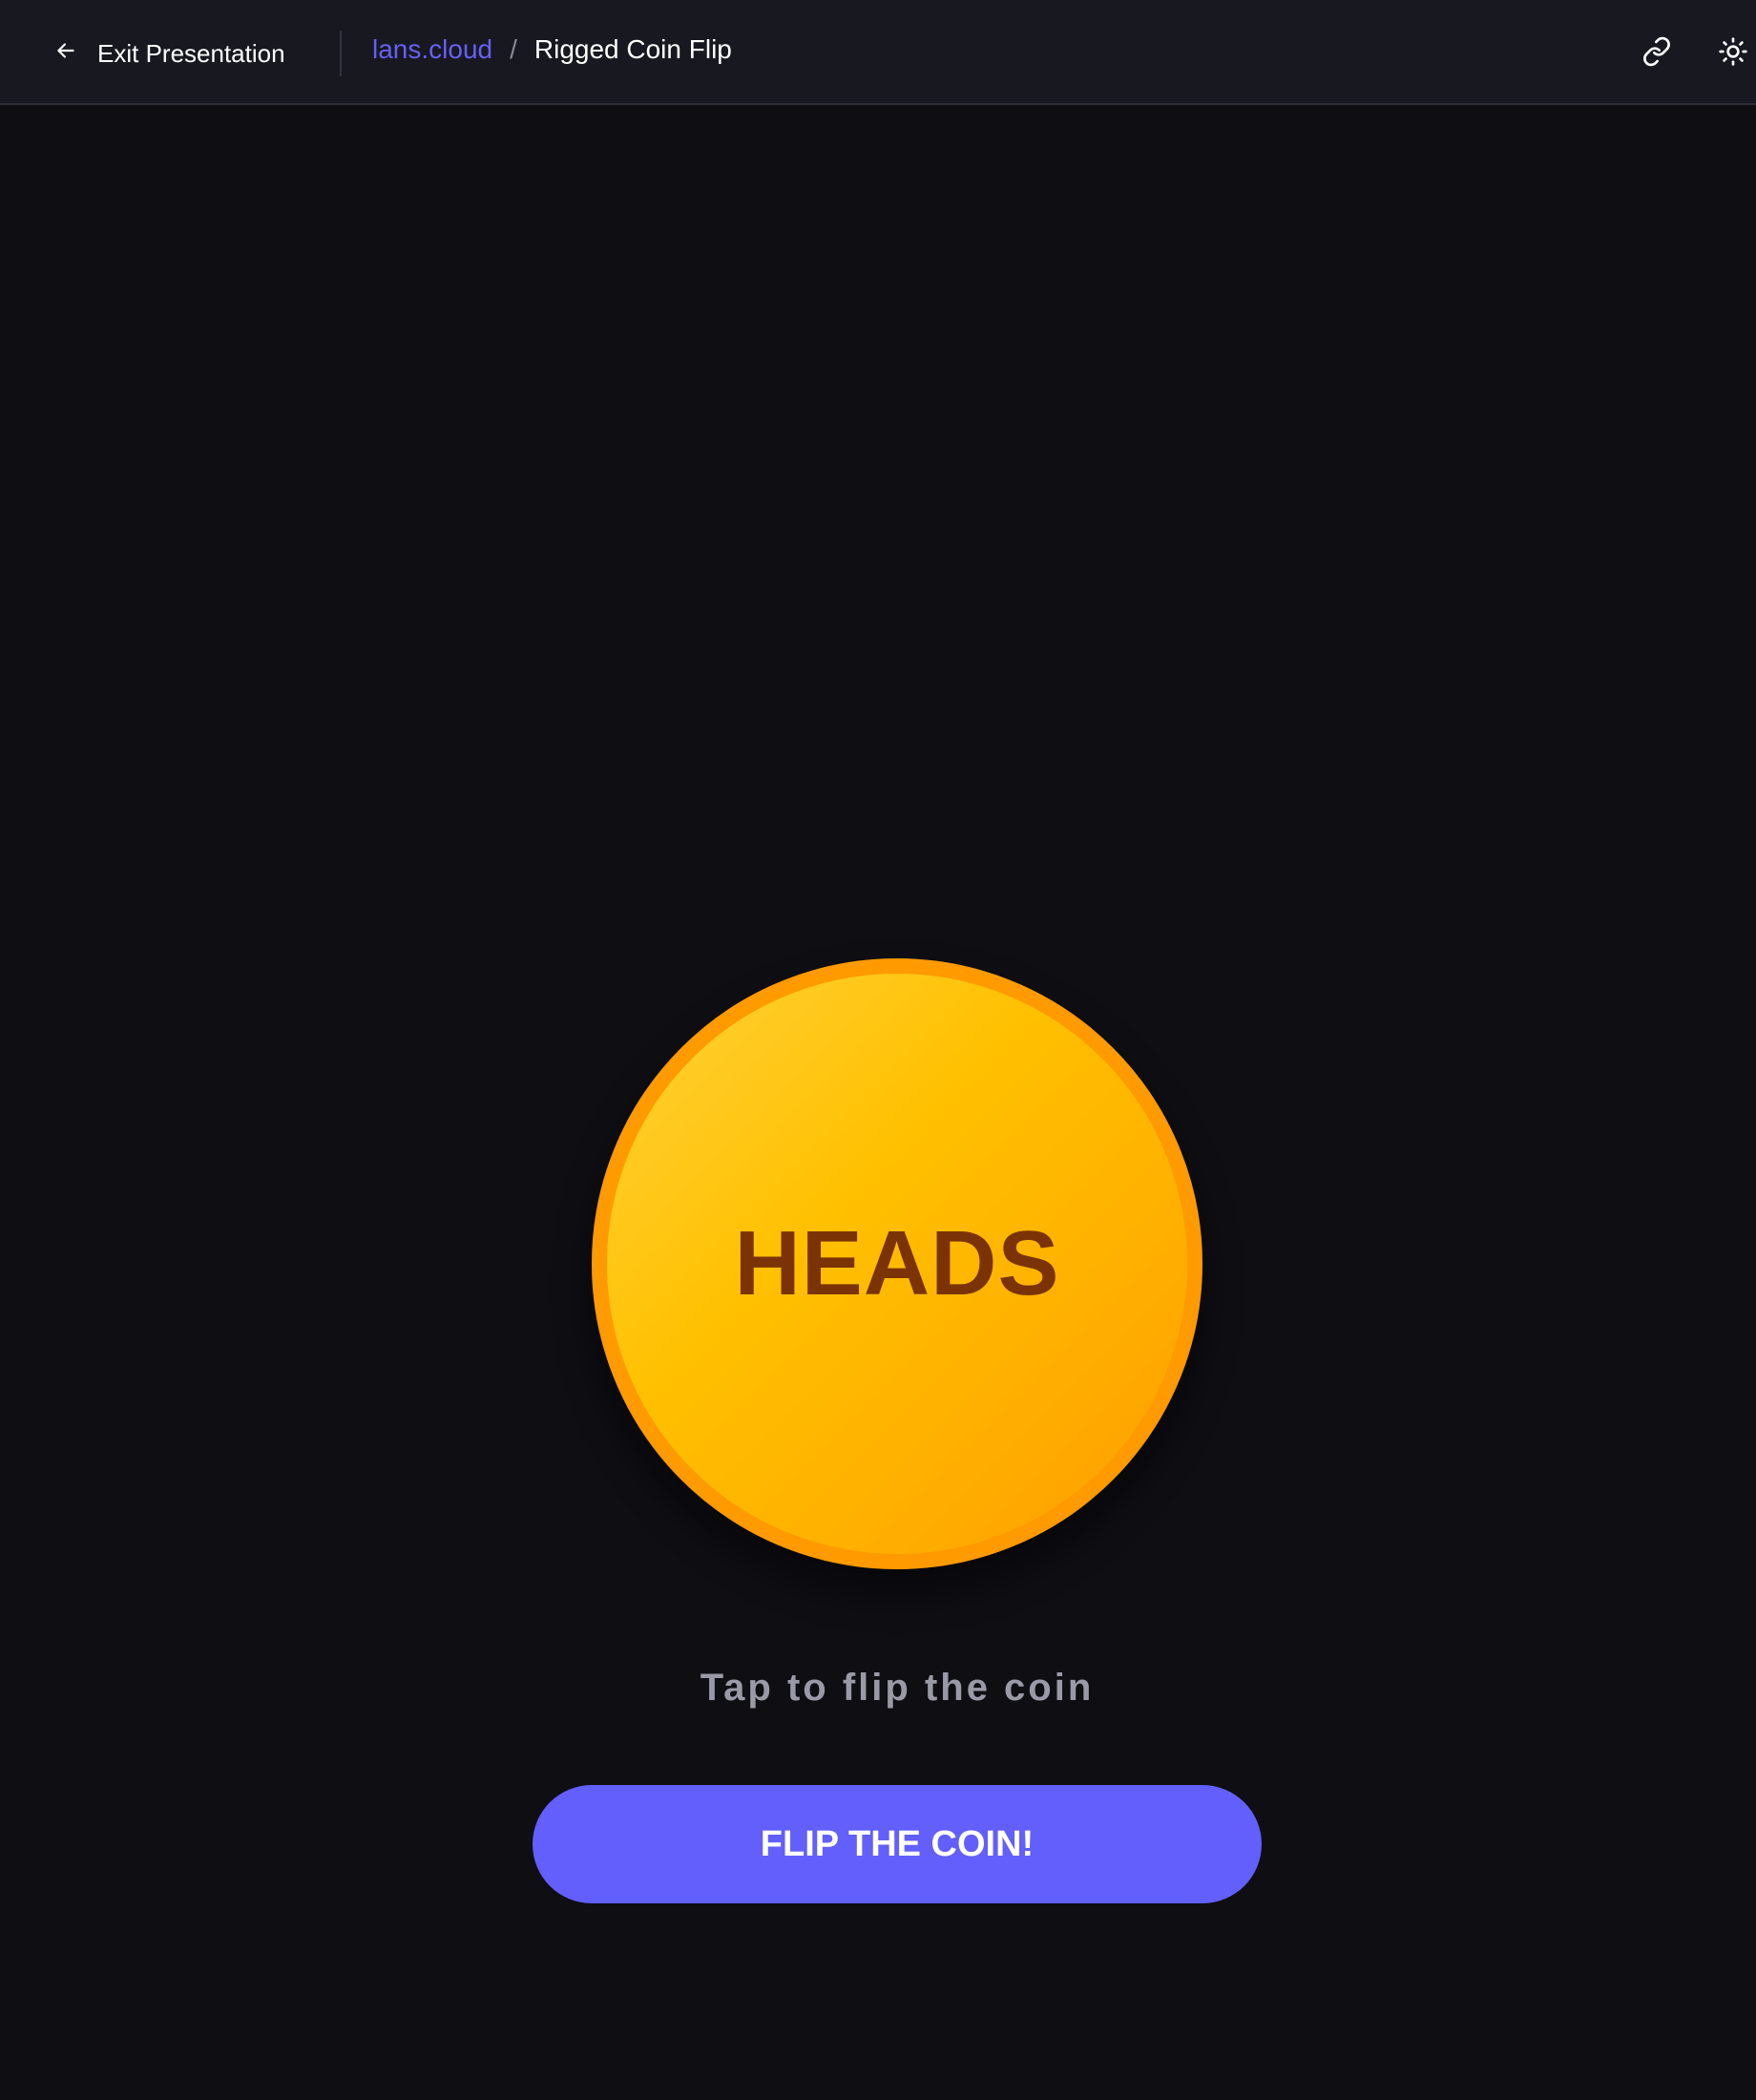 The width and height of the screenshot is (1756, 2100). What do you see at coordinates (898, 1688) in the screenshot?
I see `flip-hint-text: Tap to flip the coin` at bounding box center [898, 1688].